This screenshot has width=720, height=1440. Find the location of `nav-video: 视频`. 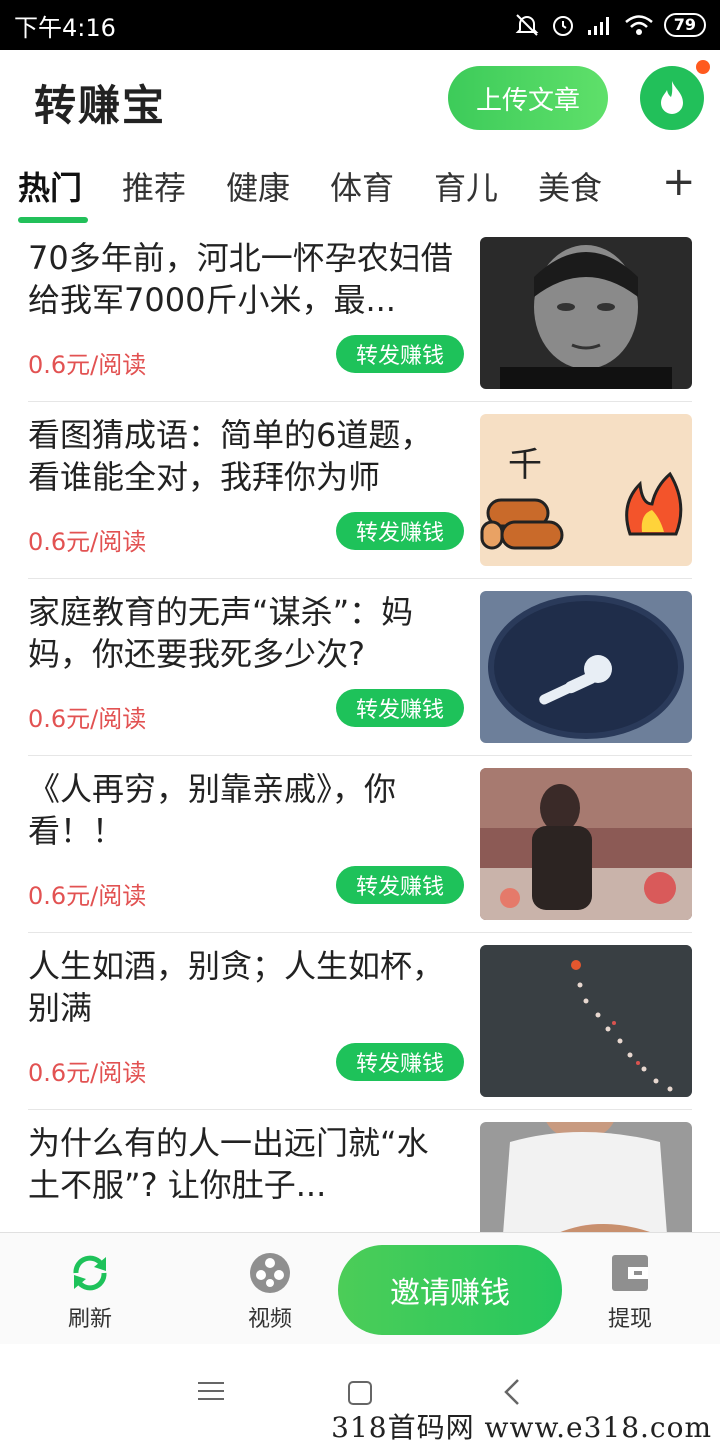

nav-video: 视频 is located at coordinates (270, 1292).